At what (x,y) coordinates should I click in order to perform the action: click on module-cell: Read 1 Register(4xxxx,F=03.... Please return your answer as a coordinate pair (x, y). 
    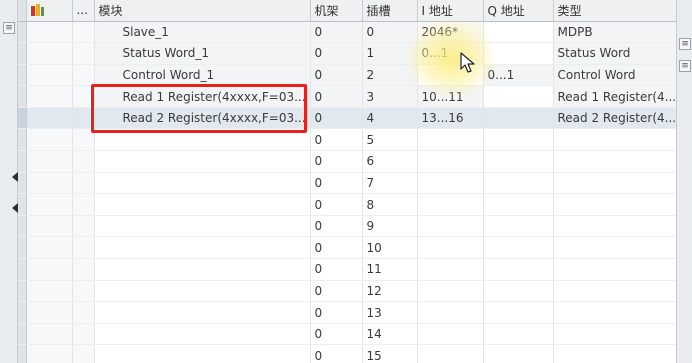
    Looking at the image, I should click on (202, 96).